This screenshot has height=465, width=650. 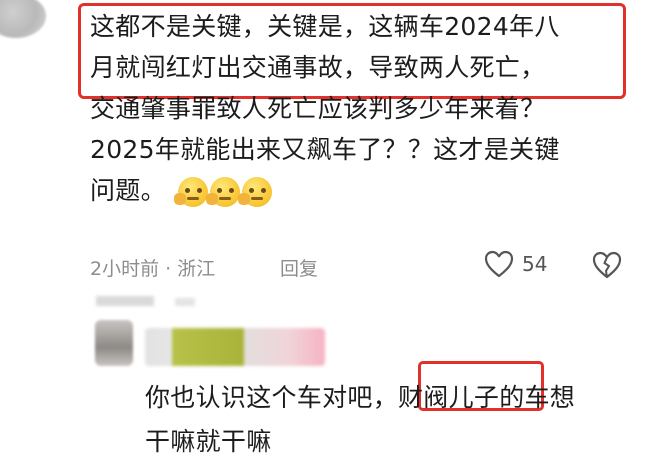 What do you see at coordinates (325, 149) in the screenshot?
I see `comment-line: 2025年就能出来又飙车了？？这才是关键` at bounding box center [325, 149].